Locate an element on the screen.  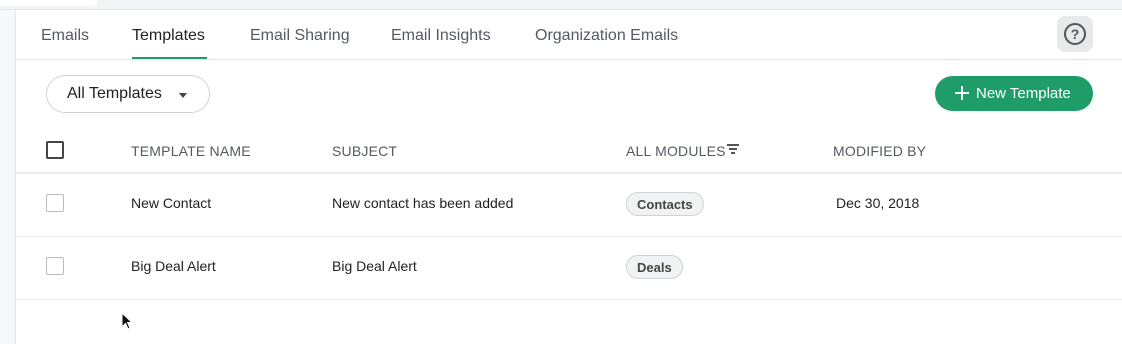
template-name: Big Deal Alert is located at coordinates (173, 266).